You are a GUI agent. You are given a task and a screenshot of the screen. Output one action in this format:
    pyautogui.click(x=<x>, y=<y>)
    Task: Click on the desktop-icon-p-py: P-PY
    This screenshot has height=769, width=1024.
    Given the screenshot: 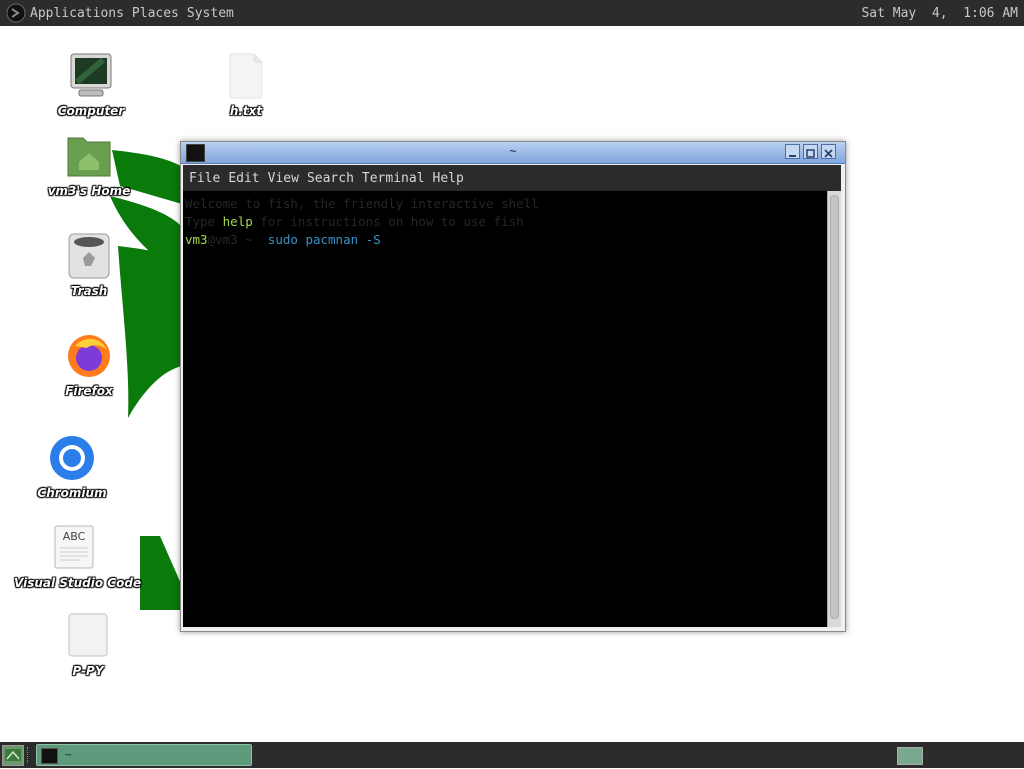 What is the action you would take?
    pyautogui.click(x=88, y=645)
    